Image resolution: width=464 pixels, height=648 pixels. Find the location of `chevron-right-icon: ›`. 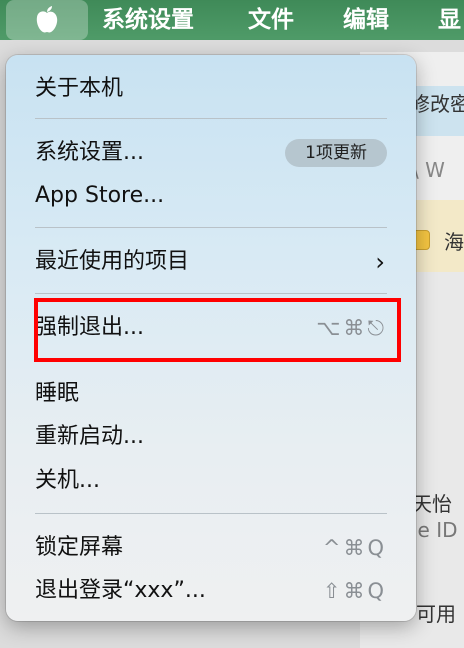

chevron-right-icon: › is located at coordinates (380, 262).